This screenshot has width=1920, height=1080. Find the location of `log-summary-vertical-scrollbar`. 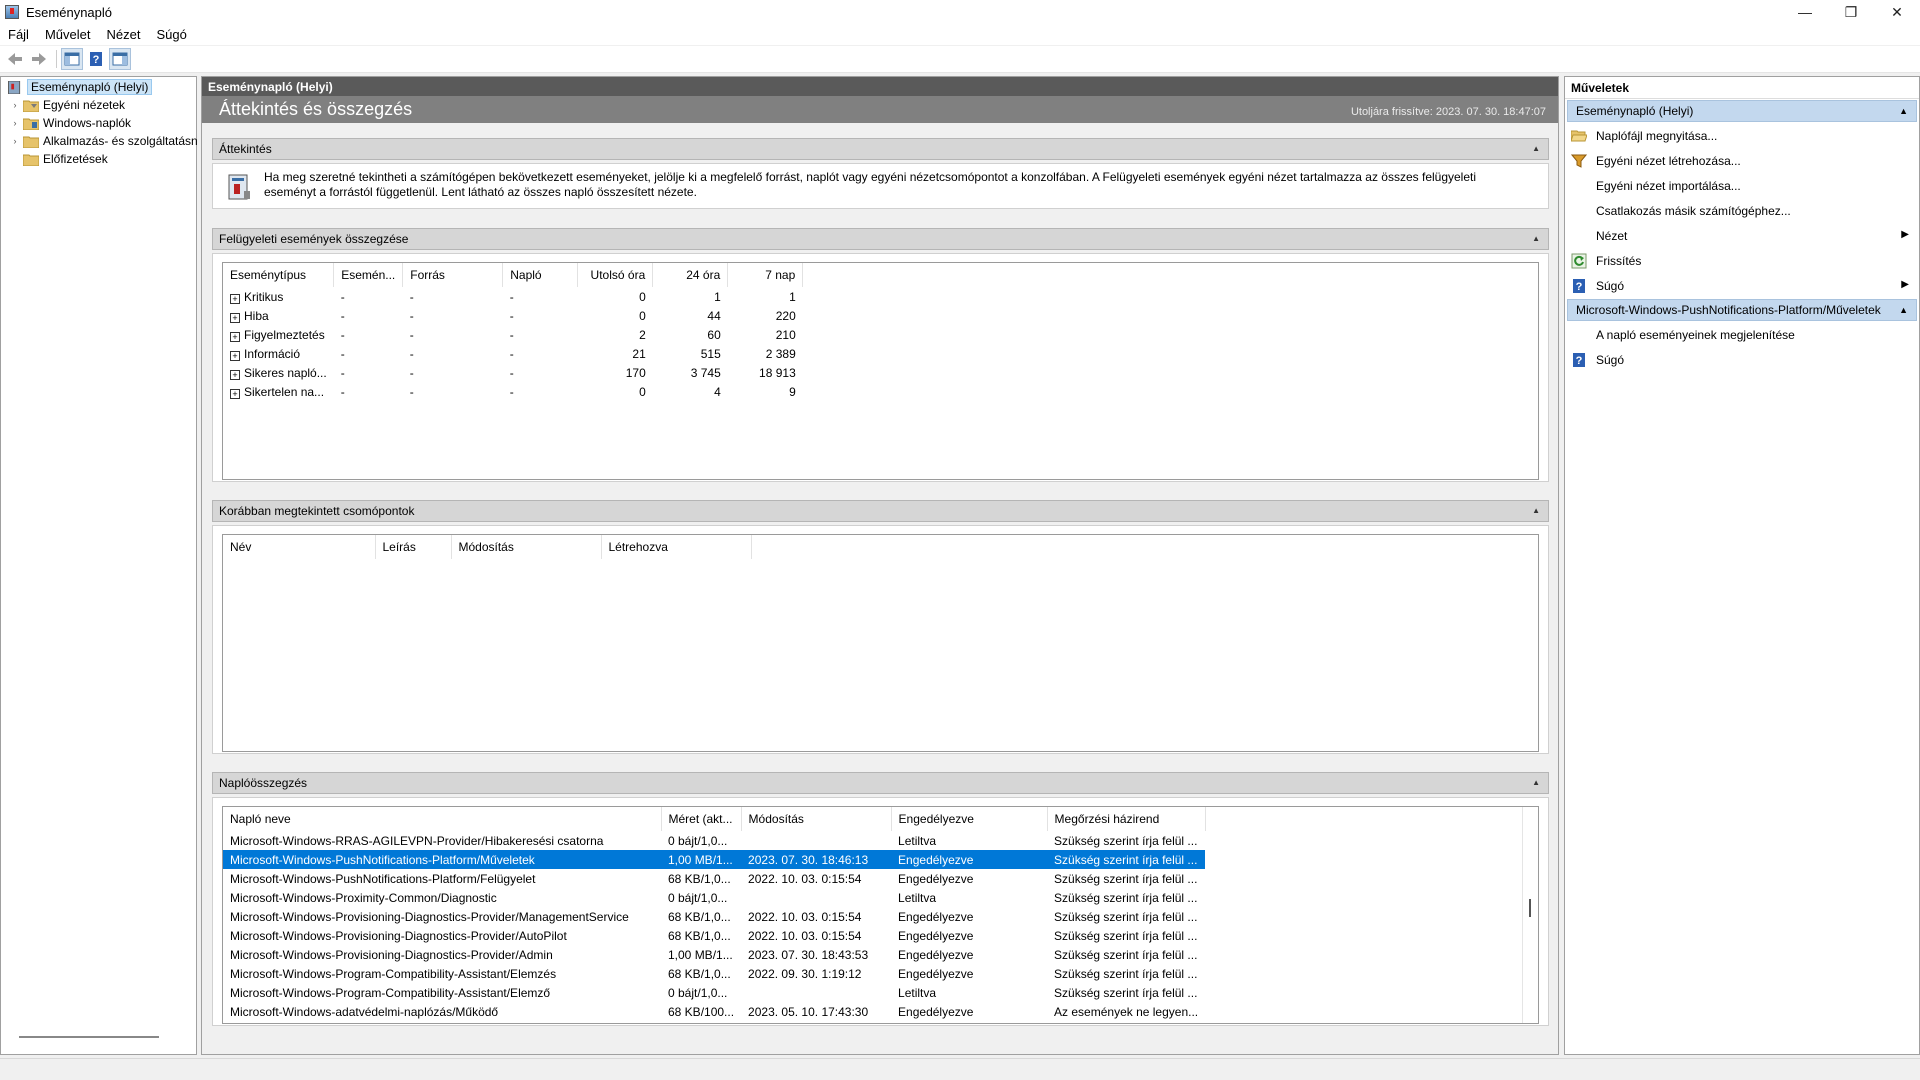

log-summary-vertical-scrollbar is located at coordinates (1530, 915).